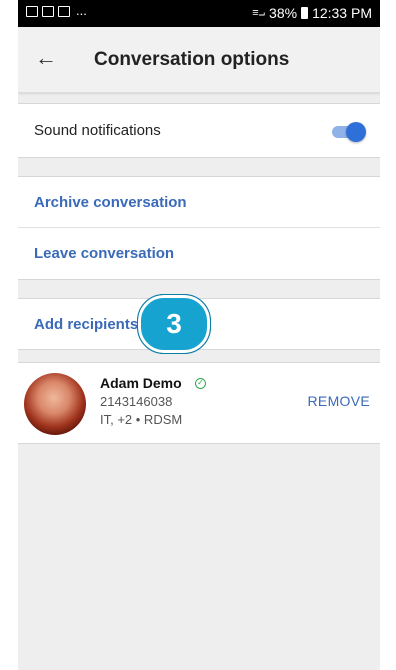 This screenshot has height=670, width=396. What do you see at coordinates (32, 11) in the screenshot?
I see `image-notification-icon` at bounding box center [32, 11].